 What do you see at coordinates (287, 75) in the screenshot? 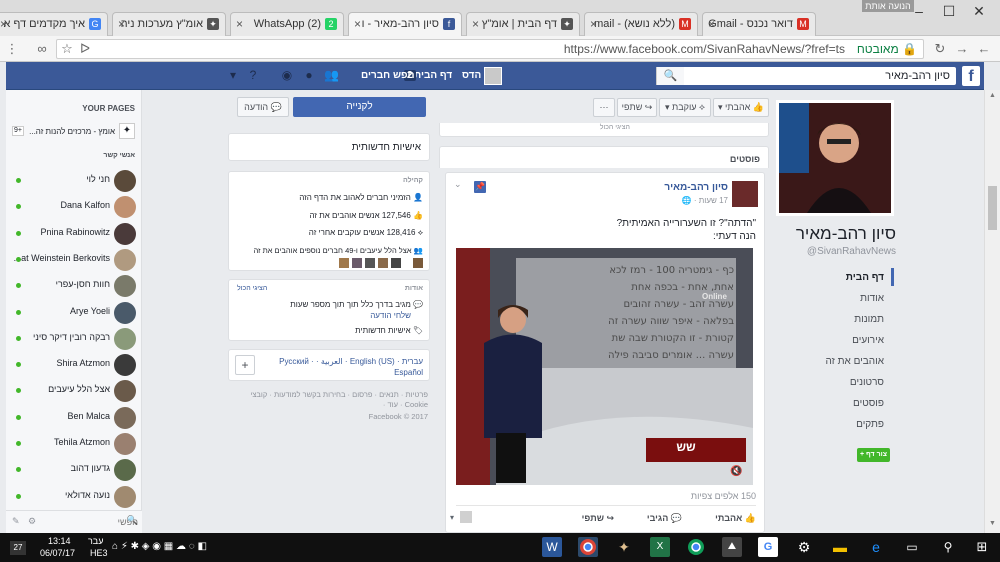
I see `notifications-icon: ◉` at bounding box center [287, 75].